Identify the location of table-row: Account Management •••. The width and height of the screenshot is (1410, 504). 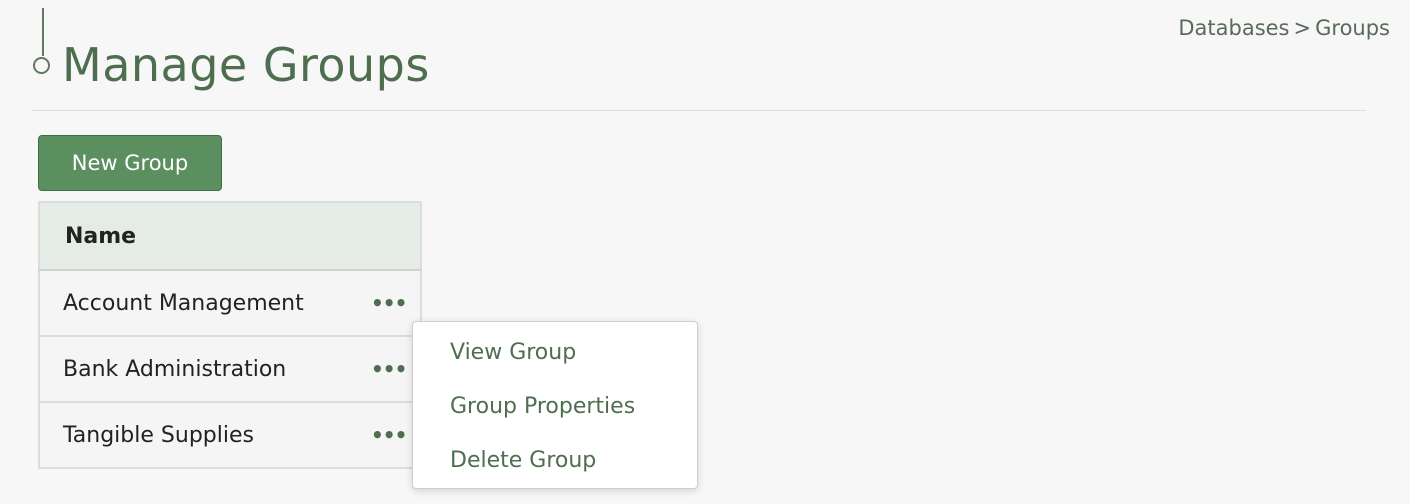
(230, 303).